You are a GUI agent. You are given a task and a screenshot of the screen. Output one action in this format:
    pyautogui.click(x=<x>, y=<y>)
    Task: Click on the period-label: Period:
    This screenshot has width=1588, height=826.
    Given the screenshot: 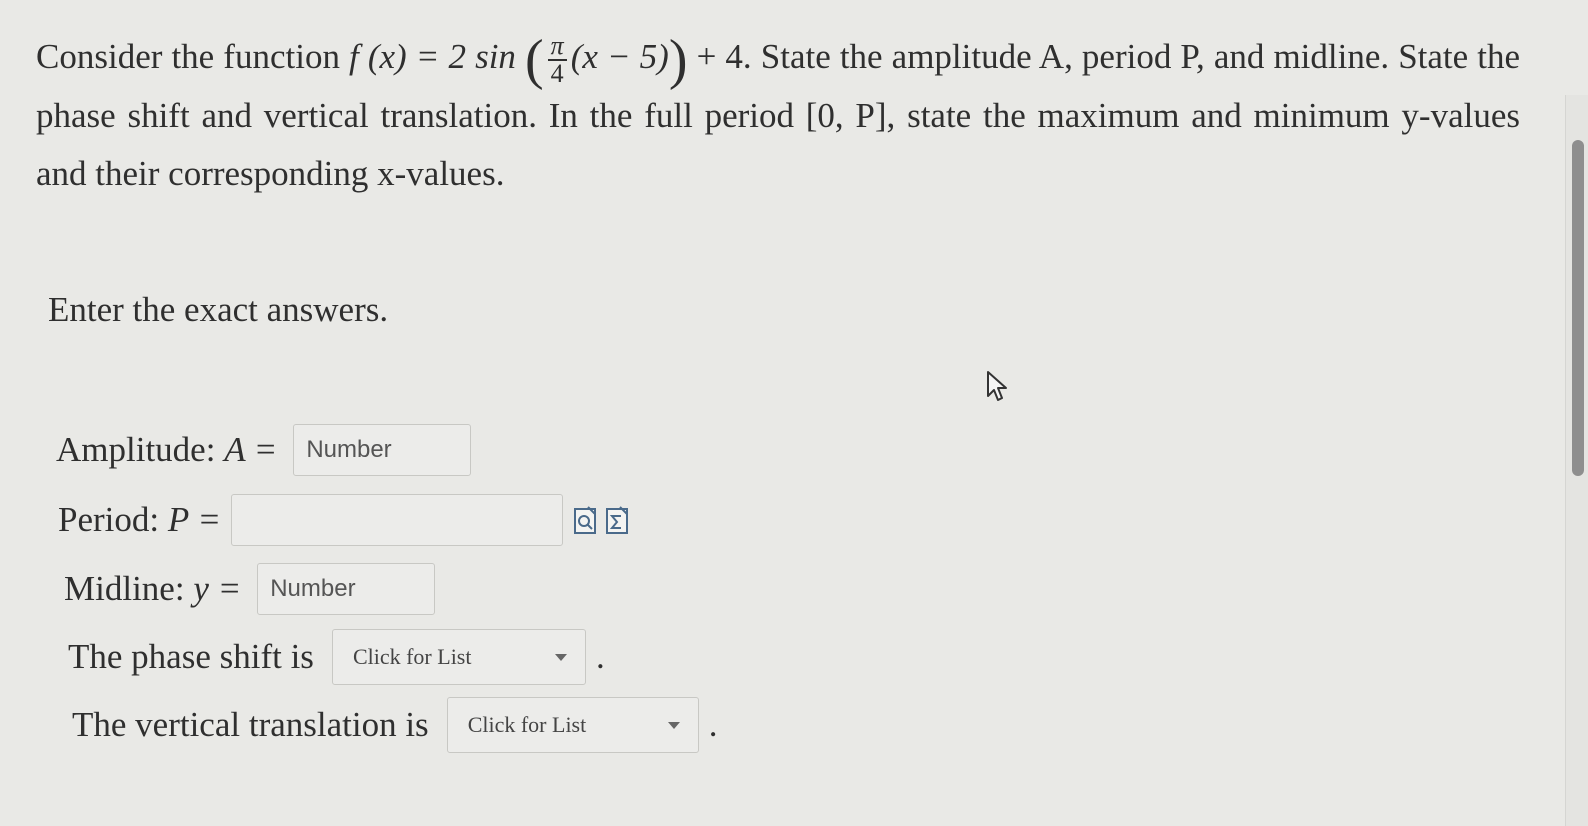 What is the action you would take?
    pyautogui.click(x=109, y=519)
    